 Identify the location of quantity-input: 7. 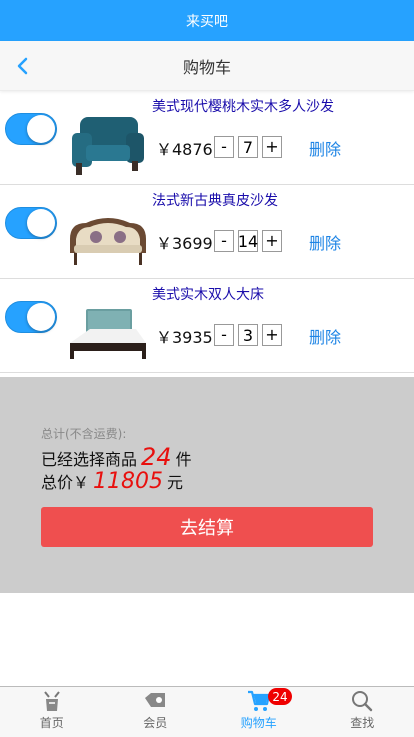
(248, 147).